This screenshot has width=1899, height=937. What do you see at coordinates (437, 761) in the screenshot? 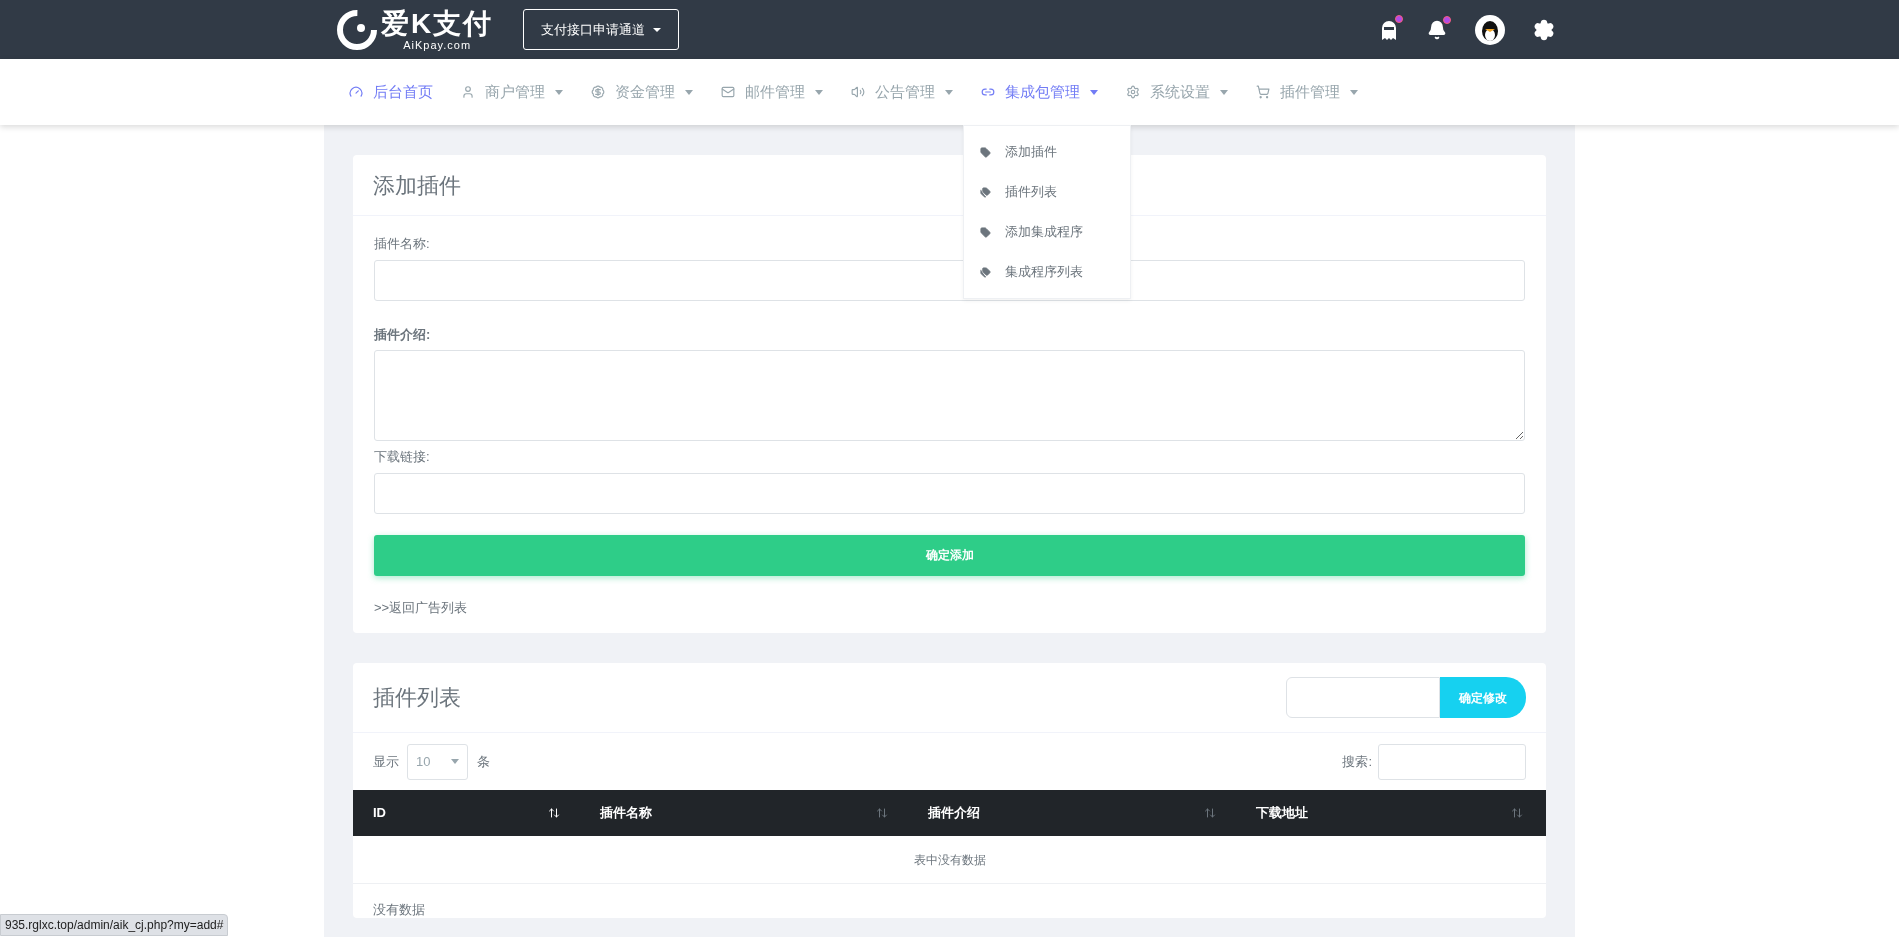
I see `page-size-select: 10` at bounding box center [437, 761].